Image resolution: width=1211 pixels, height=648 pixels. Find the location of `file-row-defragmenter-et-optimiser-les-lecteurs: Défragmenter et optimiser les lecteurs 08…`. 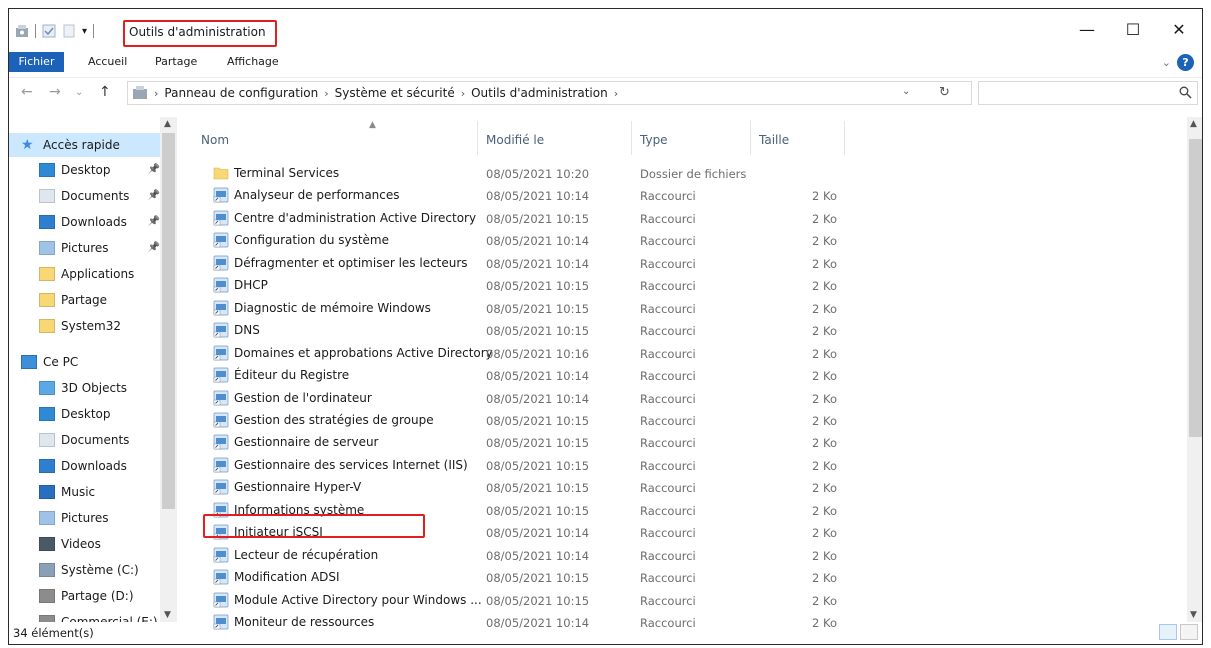

file-row-defragmenter-et-optimiser-les-lecteurs: Défragmenter et optimiser les lecteurs 08… is located at coordinates (517, 263).